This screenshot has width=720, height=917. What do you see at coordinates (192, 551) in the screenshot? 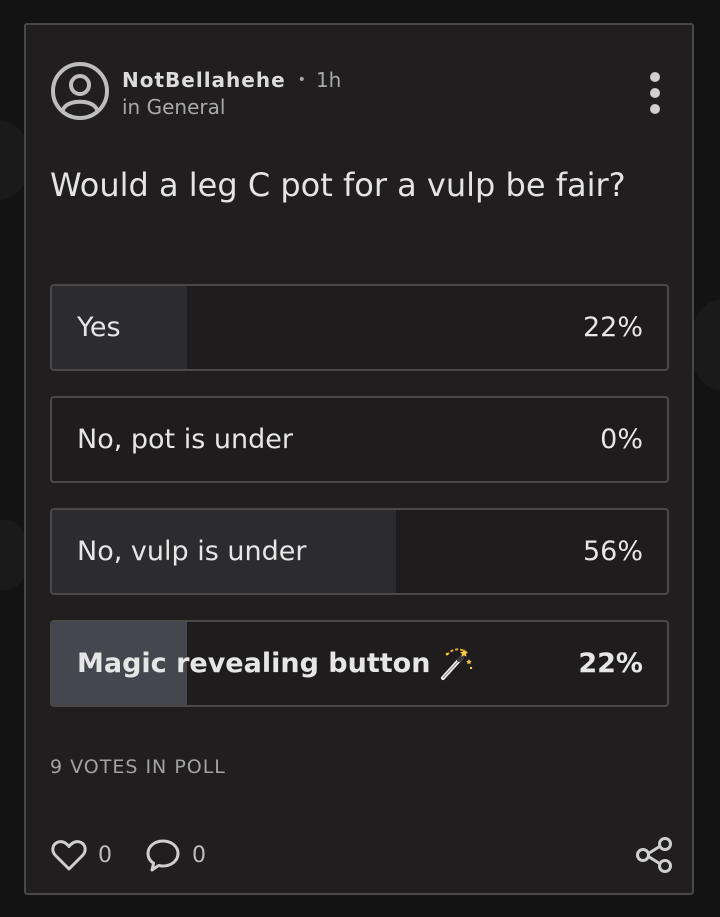
I see `poll-option-label: No, vulp is under` at bounding box center [192, 551].